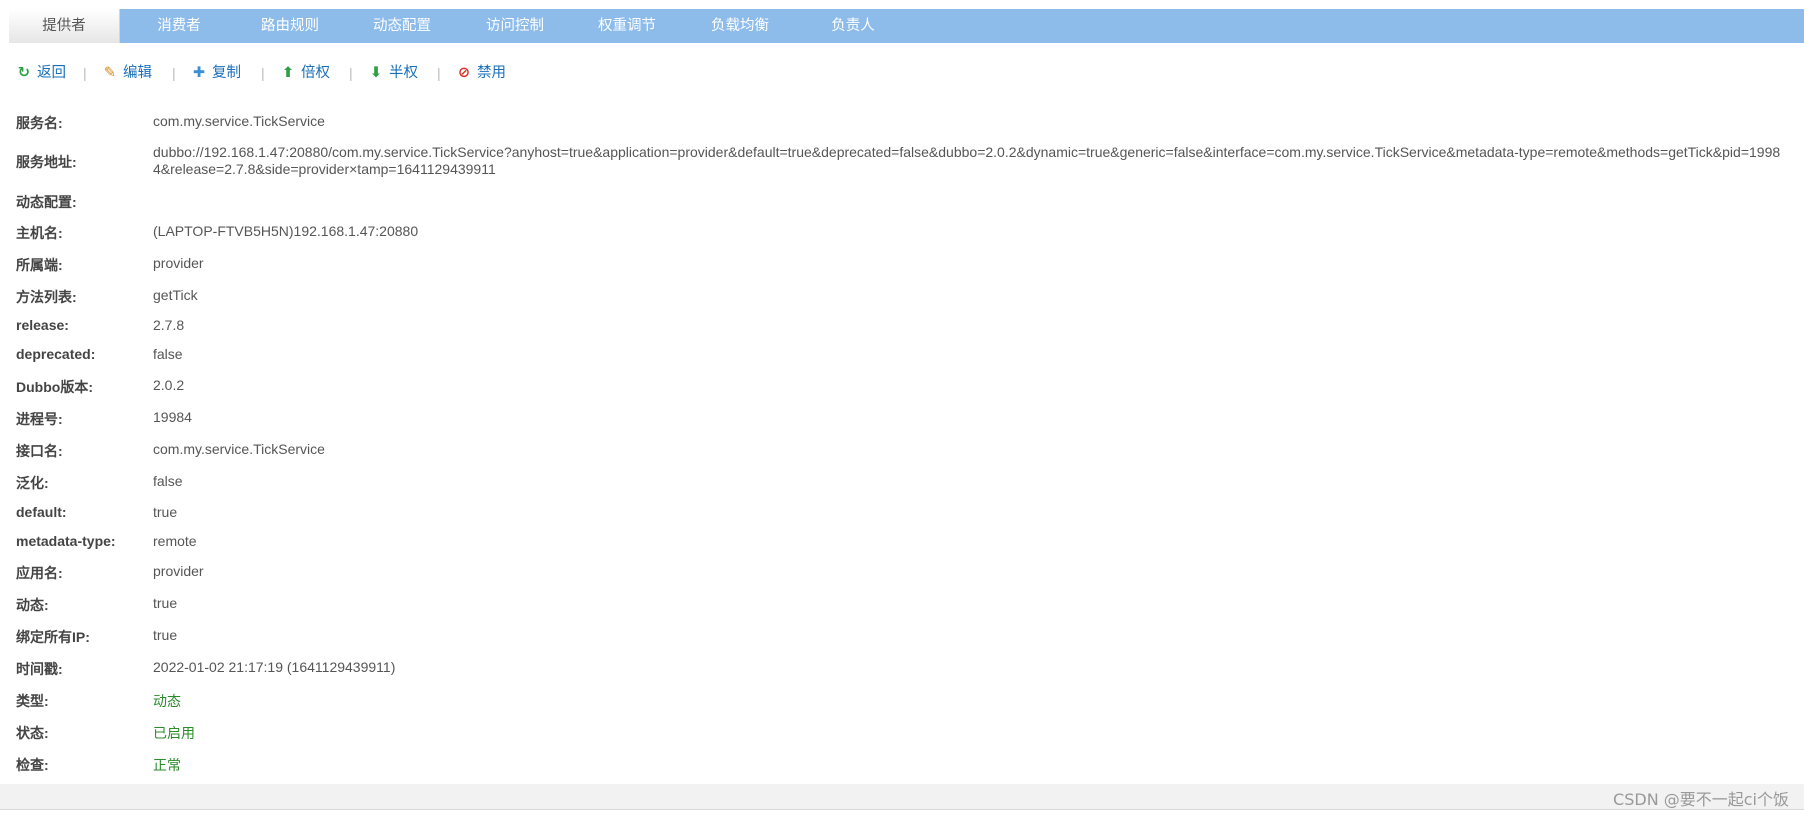  What do you see at coordinates (167, 765) in the screenshot?
I see `check-badge: 正常` at bounding box center [167, 765].